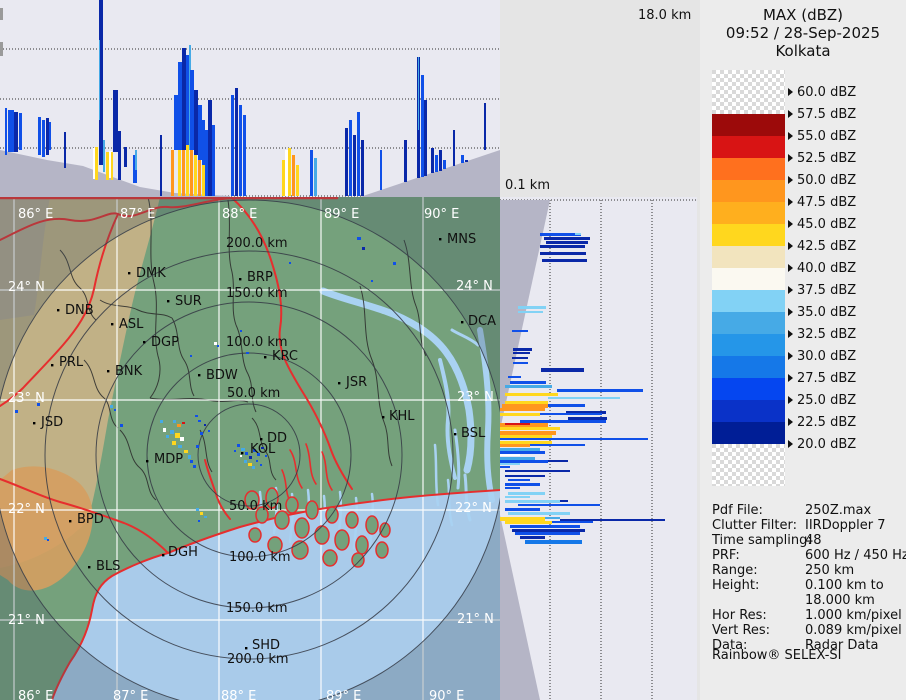 This screenshot has height=700, width=906. Describe the element at coordinates (168, 459) in the screenshot. I see `city-label: MDP` at that location.